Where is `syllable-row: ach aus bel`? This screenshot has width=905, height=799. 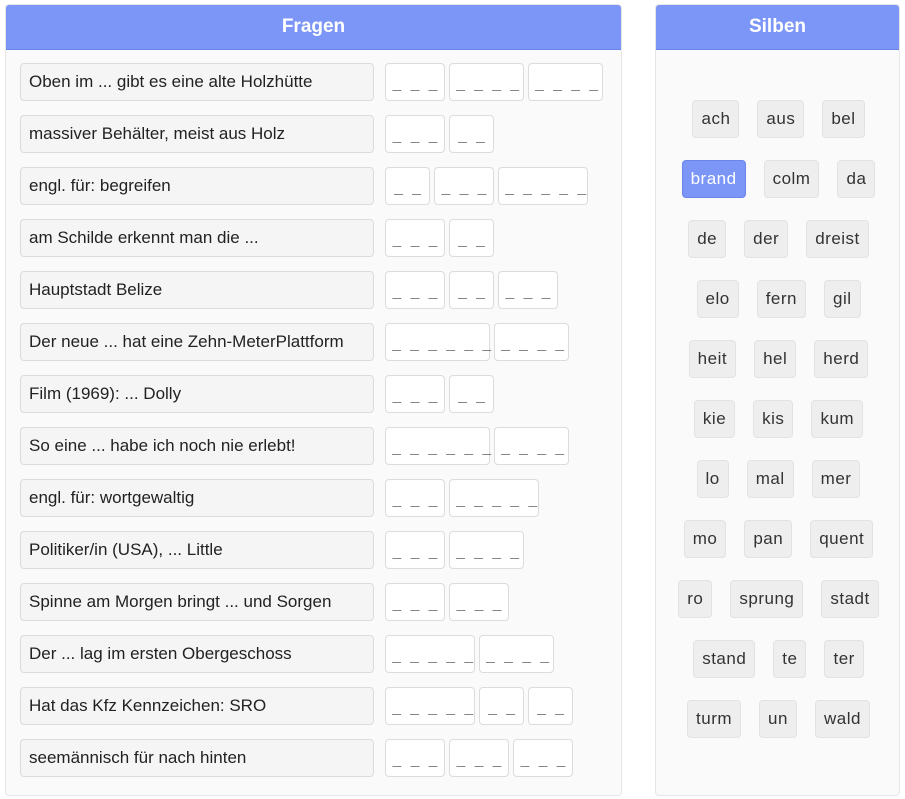
syllable-row: ach aus bel is located at coordinates (778, 130).